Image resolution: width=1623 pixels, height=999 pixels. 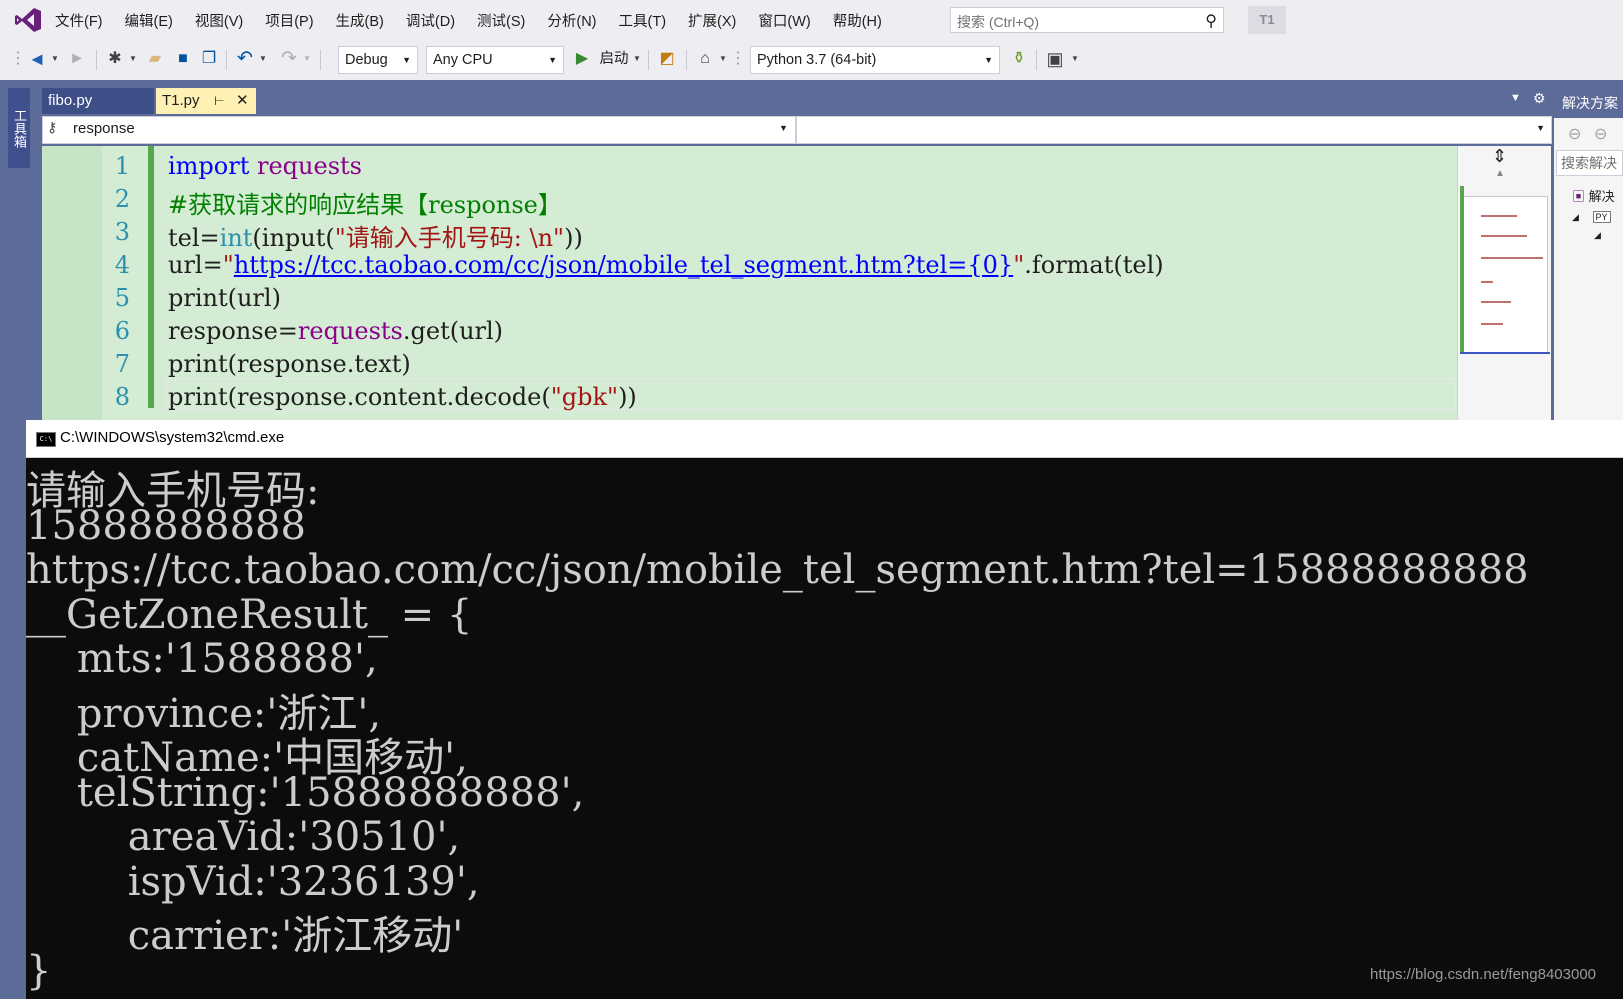 What do you see at coordinates (584, 397) in the screenshot?
I see `code-token: "gbk"` at bounding box center [584, 397].